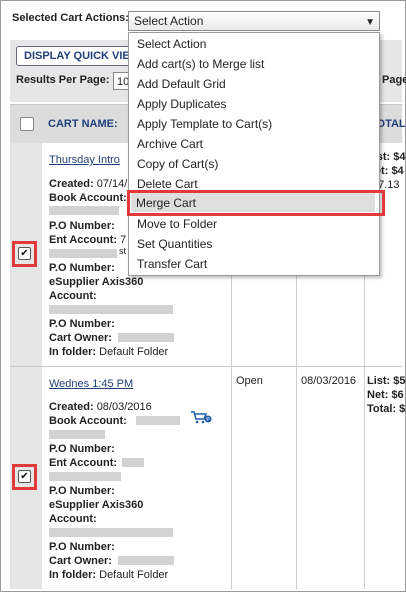 The image size is (406, 592). I want to click on ent-account-value: 7, so click(123, 240).